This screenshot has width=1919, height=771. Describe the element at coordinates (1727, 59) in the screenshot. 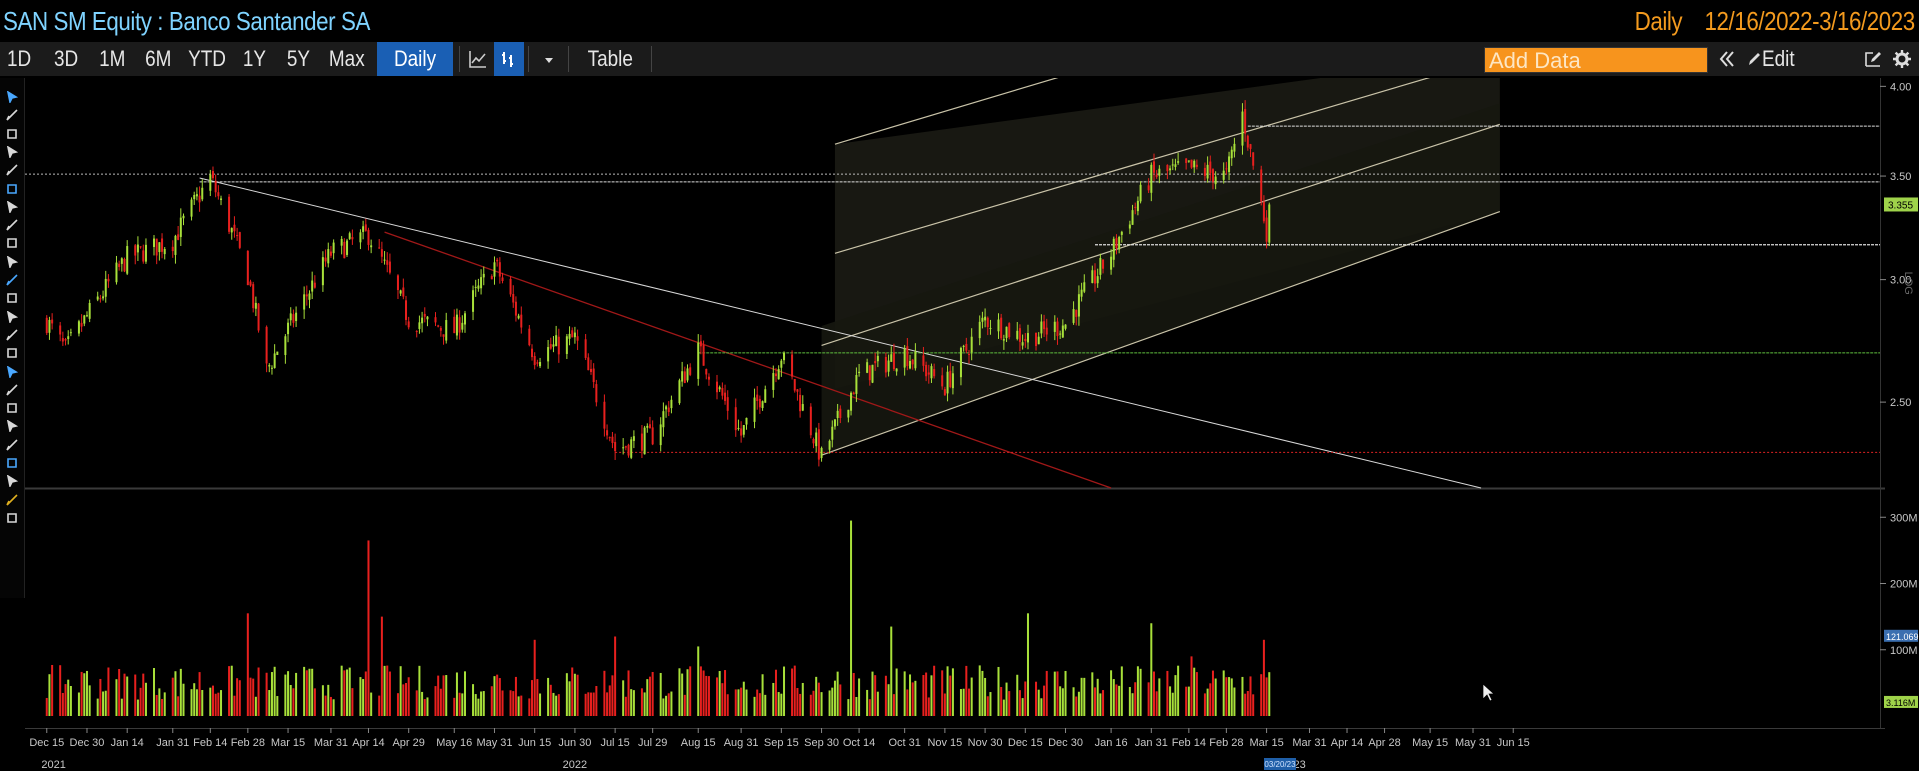

I see `double-chevron-left-icon` at that location.